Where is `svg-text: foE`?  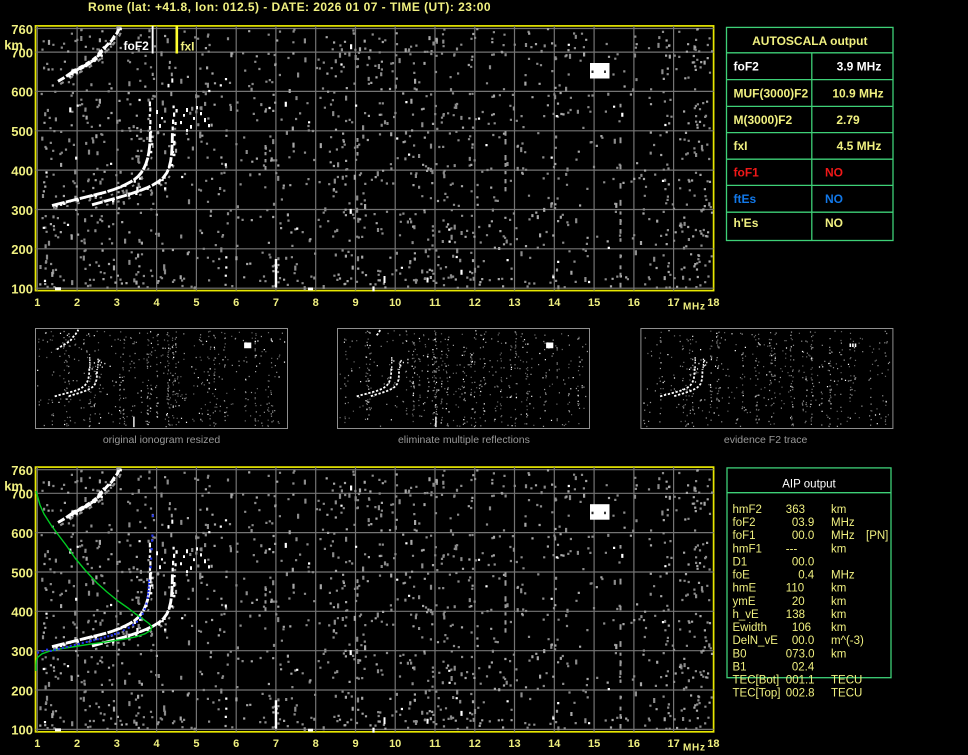
svg-text: foE is located at coordinates (742, 576).